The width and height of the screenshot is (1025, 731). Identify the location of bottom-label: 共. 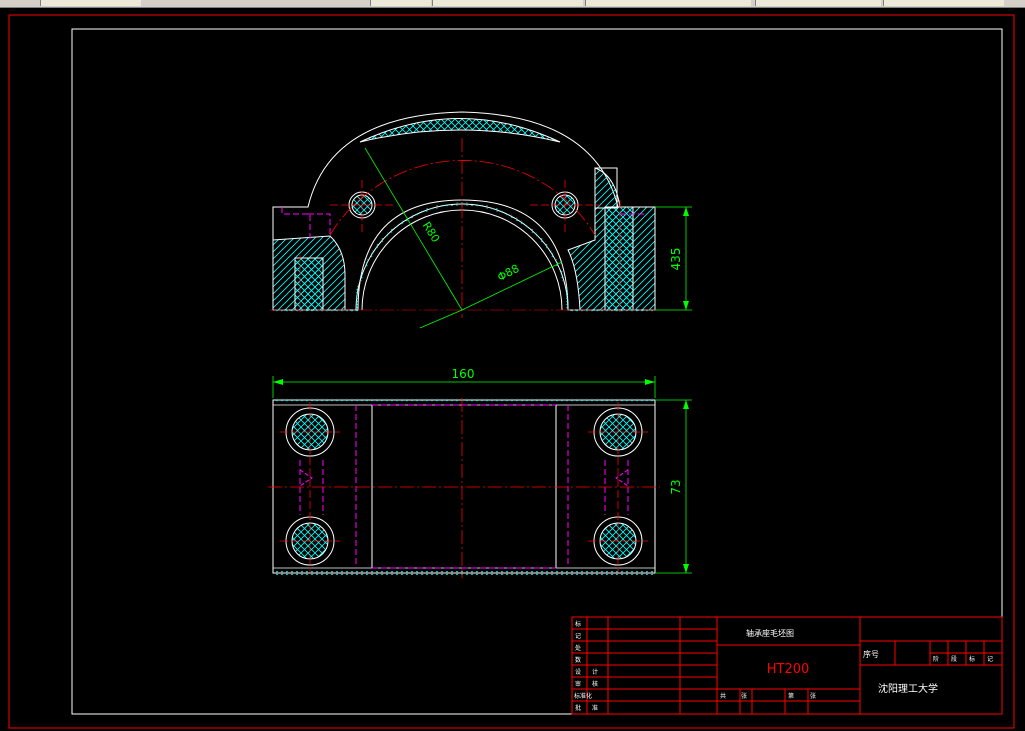
(723, 696).